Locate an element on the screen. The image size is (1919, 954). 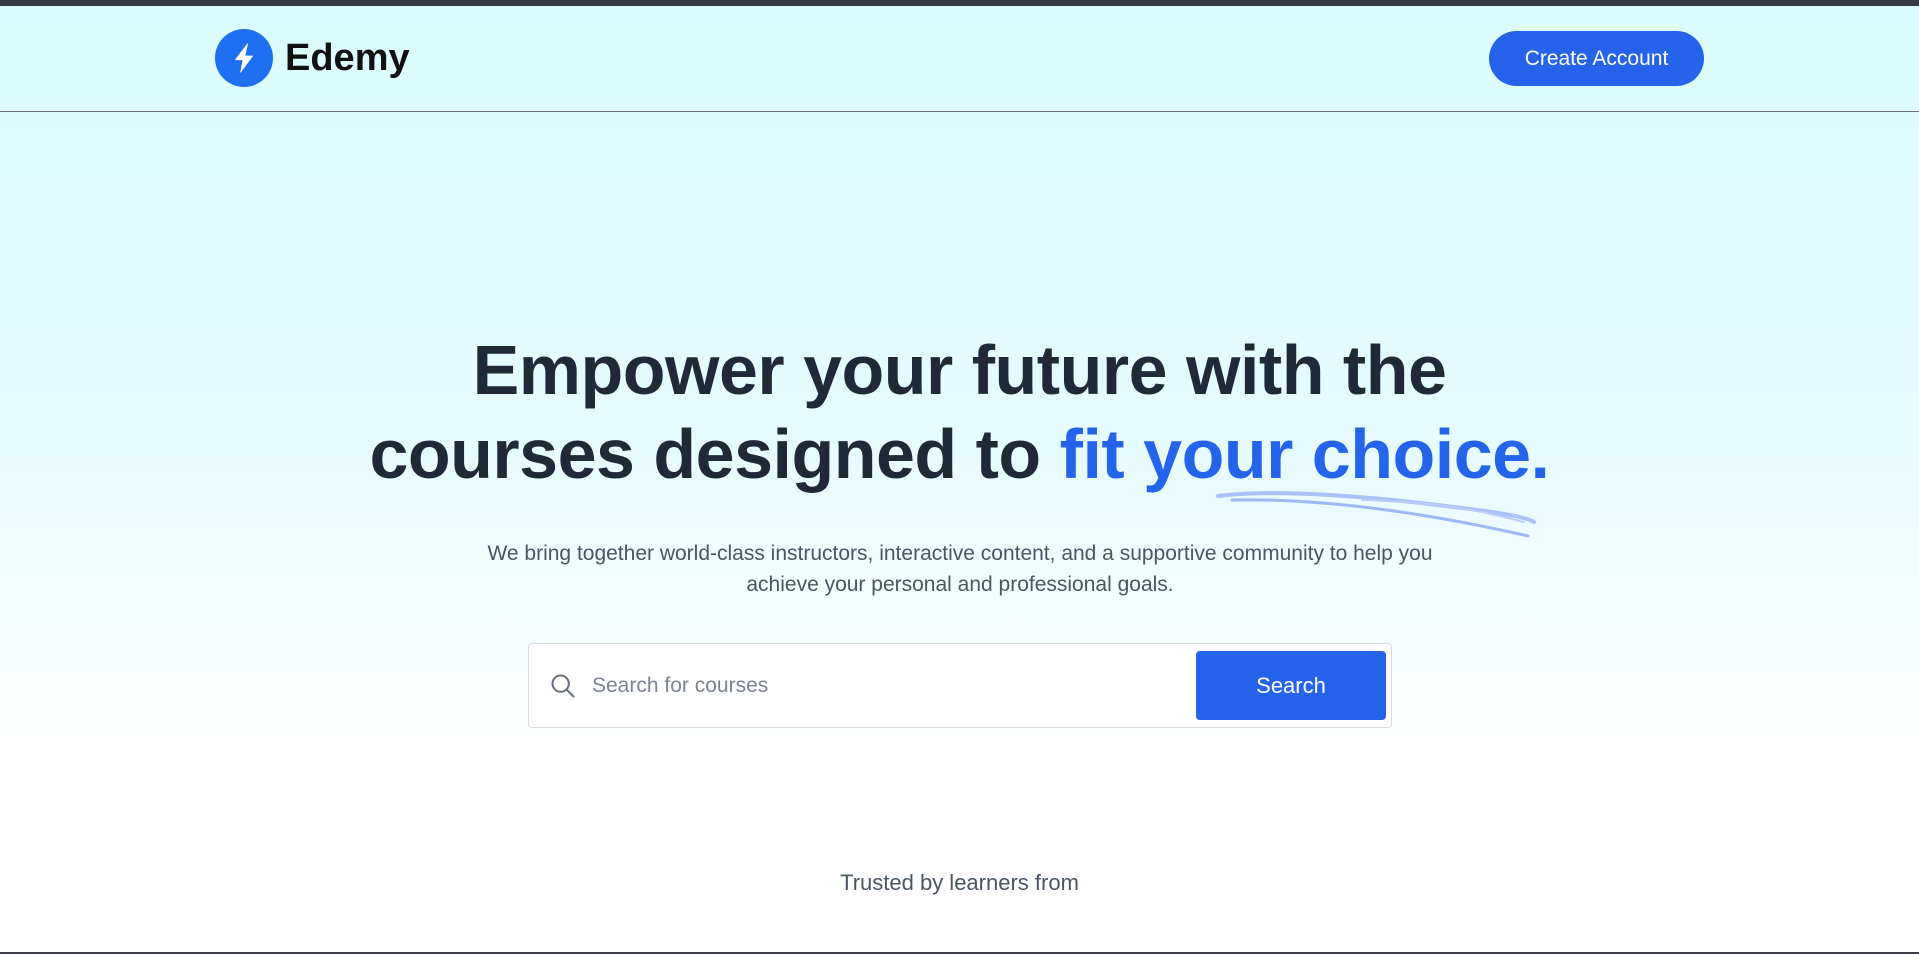
search-bar: Search is located at coordinates (960, 685).